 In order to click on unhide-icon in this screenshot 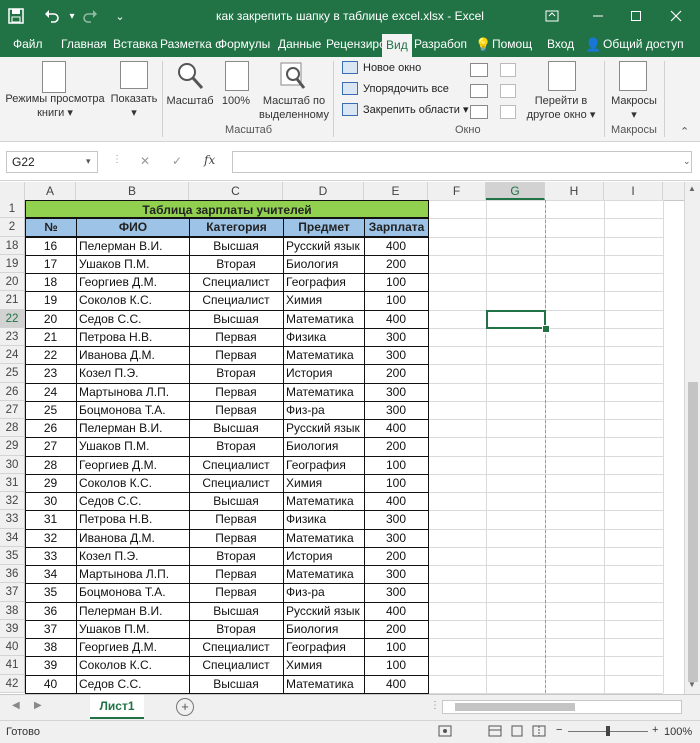, I will do `click(479, 112)`.